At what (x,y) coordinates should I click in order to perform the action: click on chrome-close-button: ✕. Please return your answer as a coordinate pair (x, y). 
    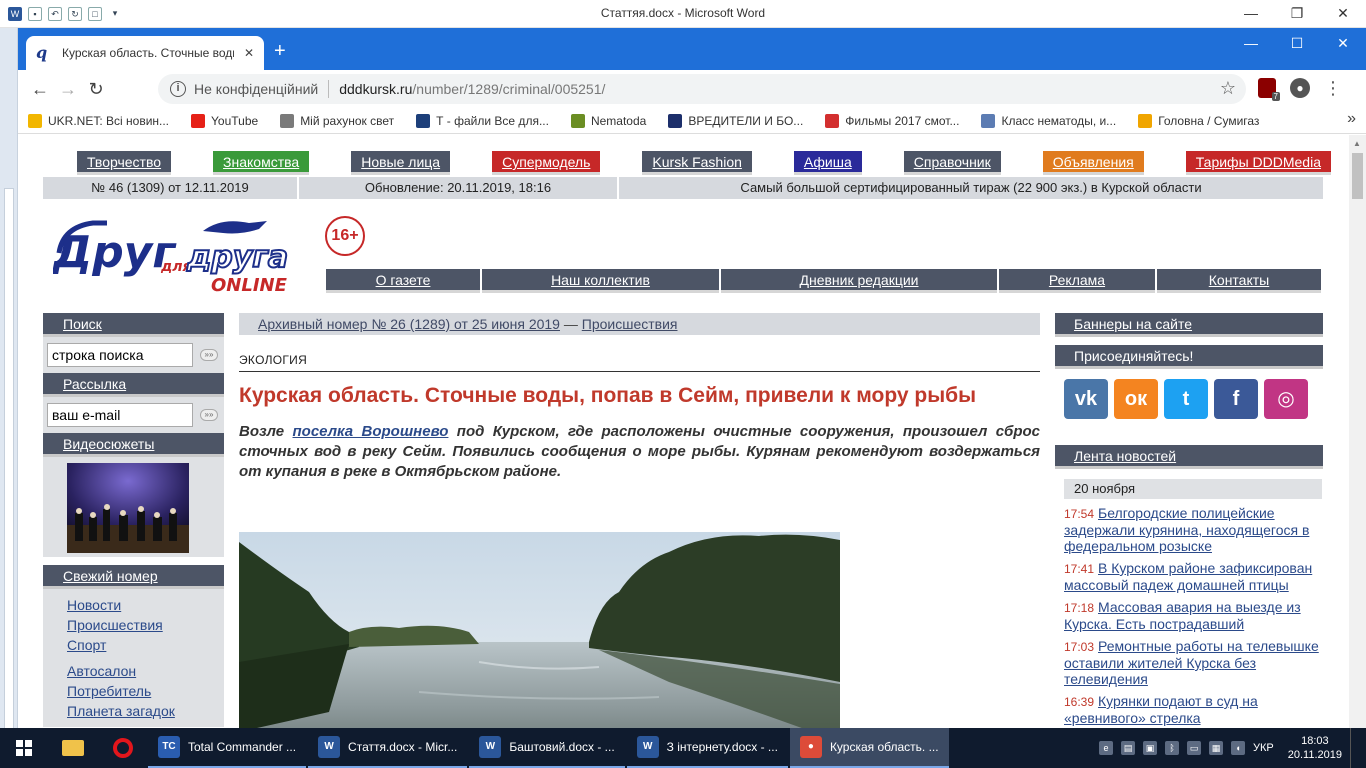
    Looking at the image, I should click on (1343, 44).